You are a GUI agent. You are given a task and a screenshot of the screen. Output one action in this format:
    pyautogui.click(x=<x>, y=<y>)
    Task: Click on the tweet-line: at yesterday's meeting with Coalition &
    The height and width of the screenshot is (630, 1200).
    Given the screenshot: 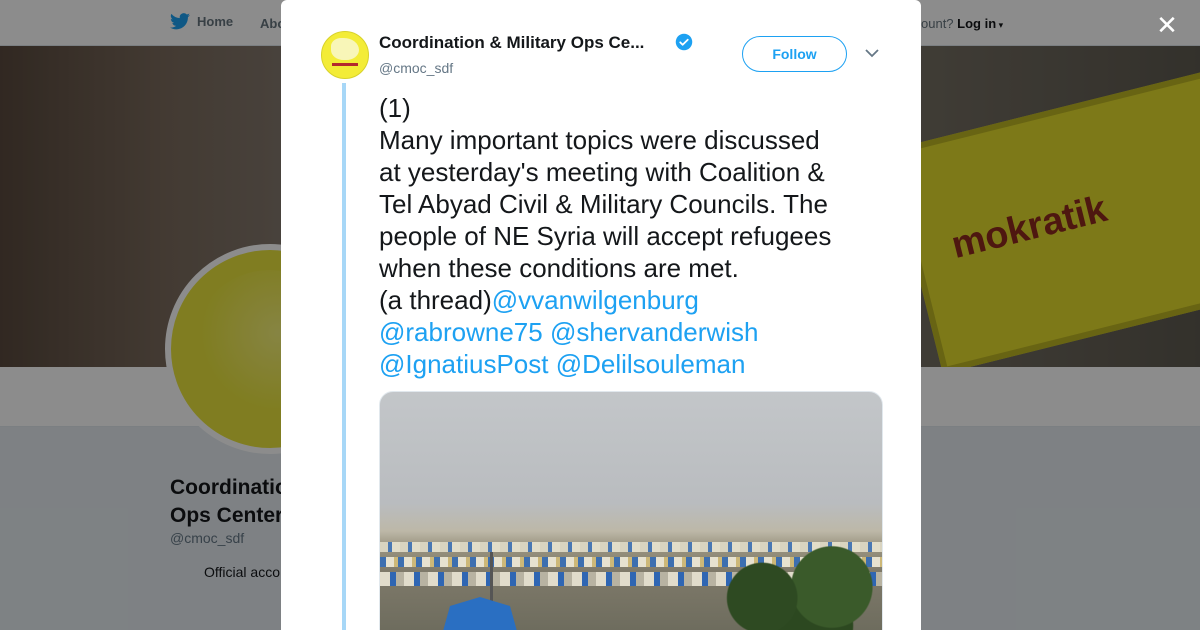 What is the action you would take?
    pyautogui.click(x=602, y=172)
    